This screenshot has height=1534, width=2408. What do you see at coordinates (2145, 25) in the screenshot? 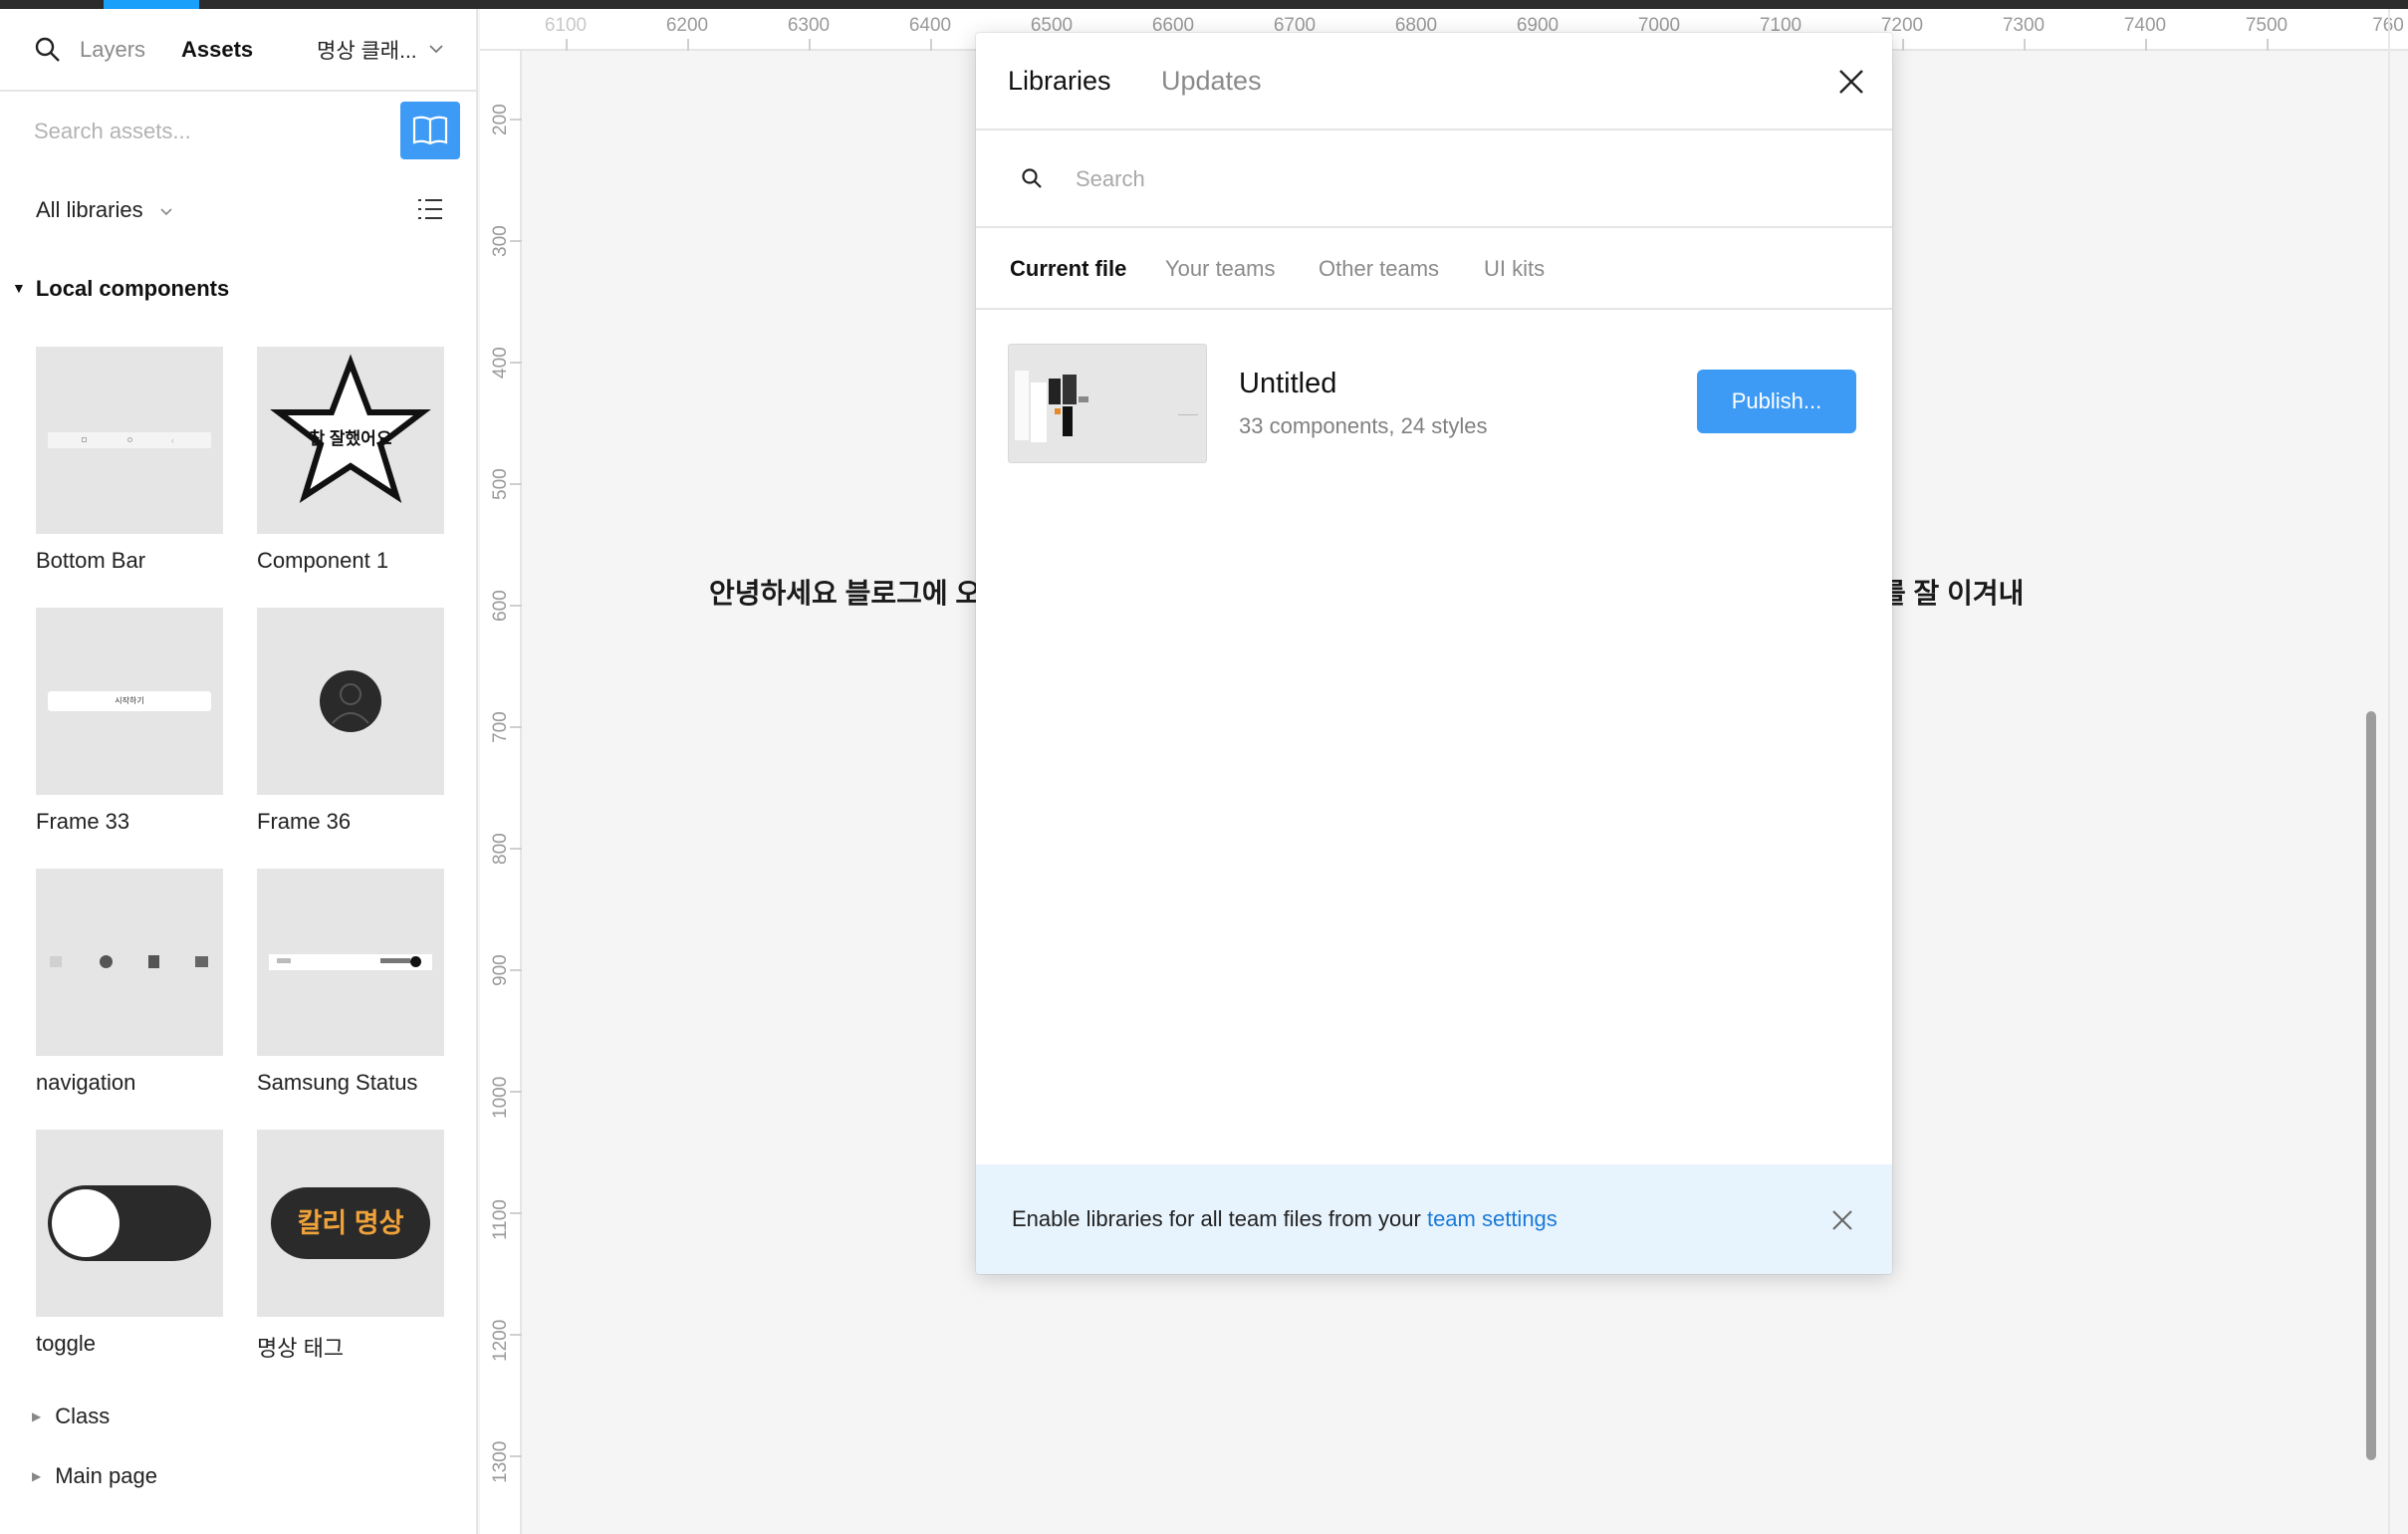
I see `ruler-label: 7400` at bounding box center [2145, 25].